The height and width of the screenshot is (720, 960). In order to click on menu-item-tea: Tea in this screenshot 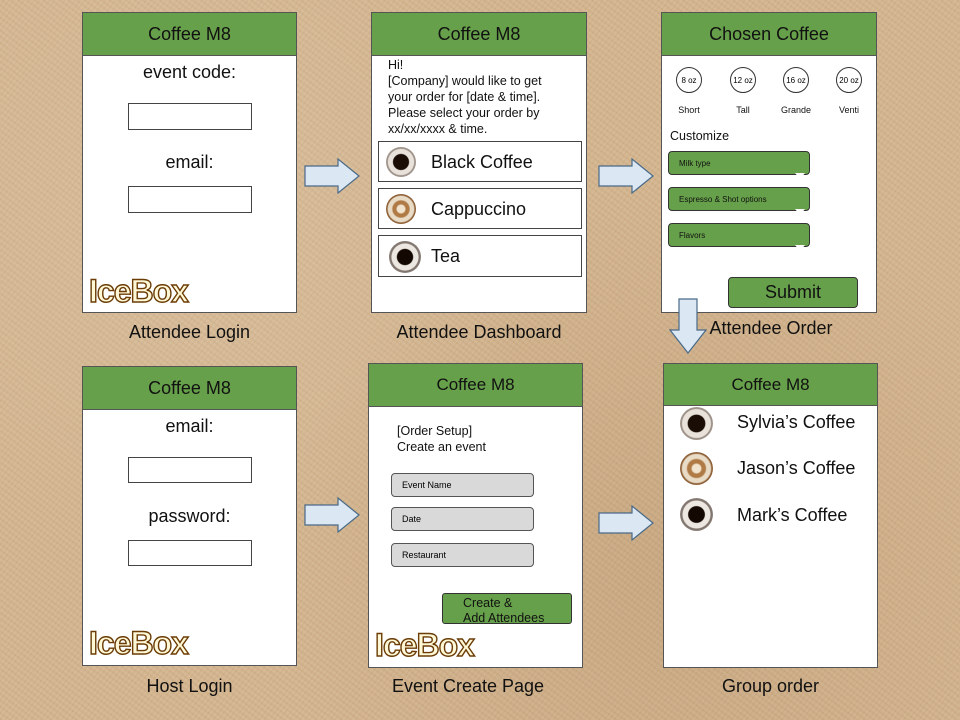, I will do `click(480, 256)`.